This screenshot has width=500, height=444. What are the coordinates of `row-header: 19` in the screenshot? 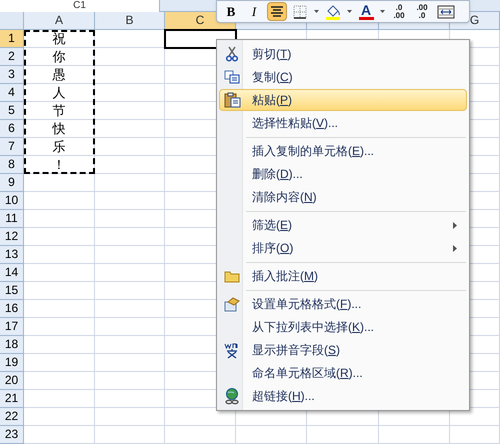 It's located at (12, 363).